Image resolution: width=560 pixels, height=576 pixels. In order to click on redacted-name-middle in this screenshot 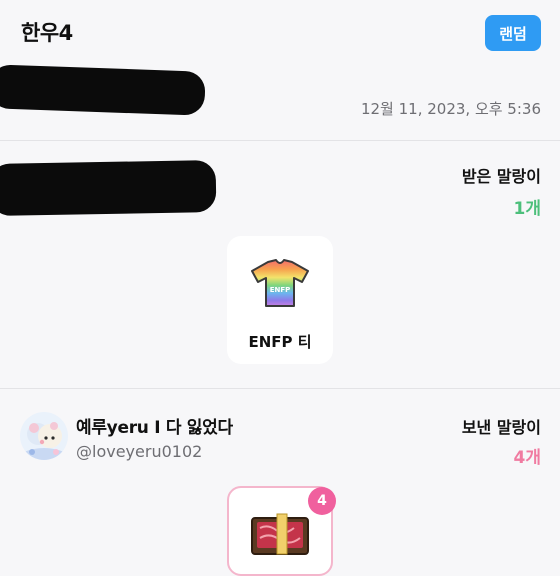, I will do `click(108, 188)`.